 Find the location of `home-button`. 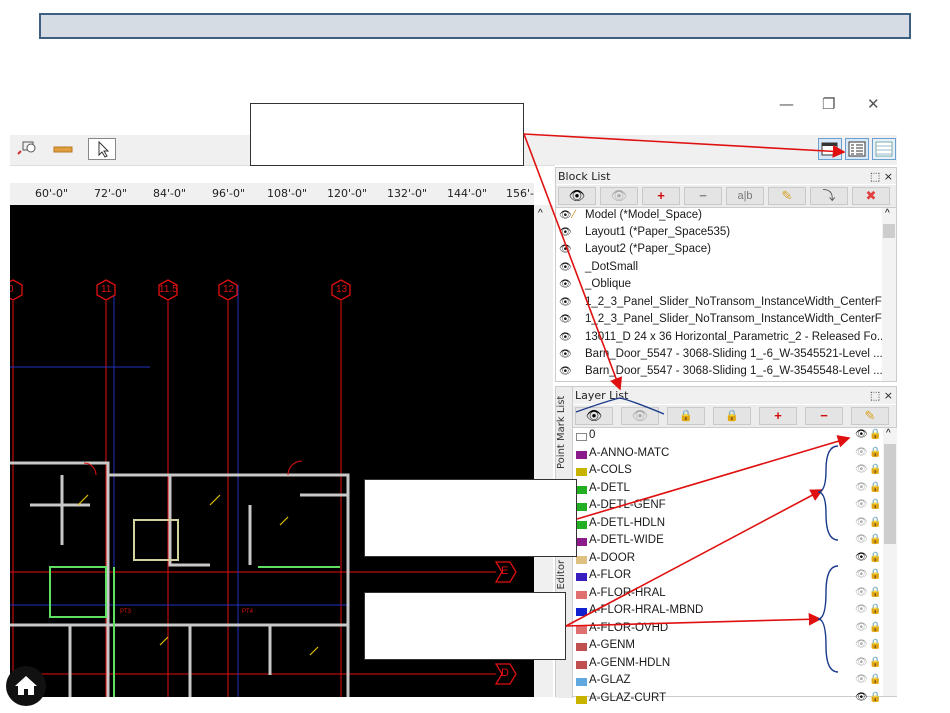

home-button is located at coordinates (26, 686).